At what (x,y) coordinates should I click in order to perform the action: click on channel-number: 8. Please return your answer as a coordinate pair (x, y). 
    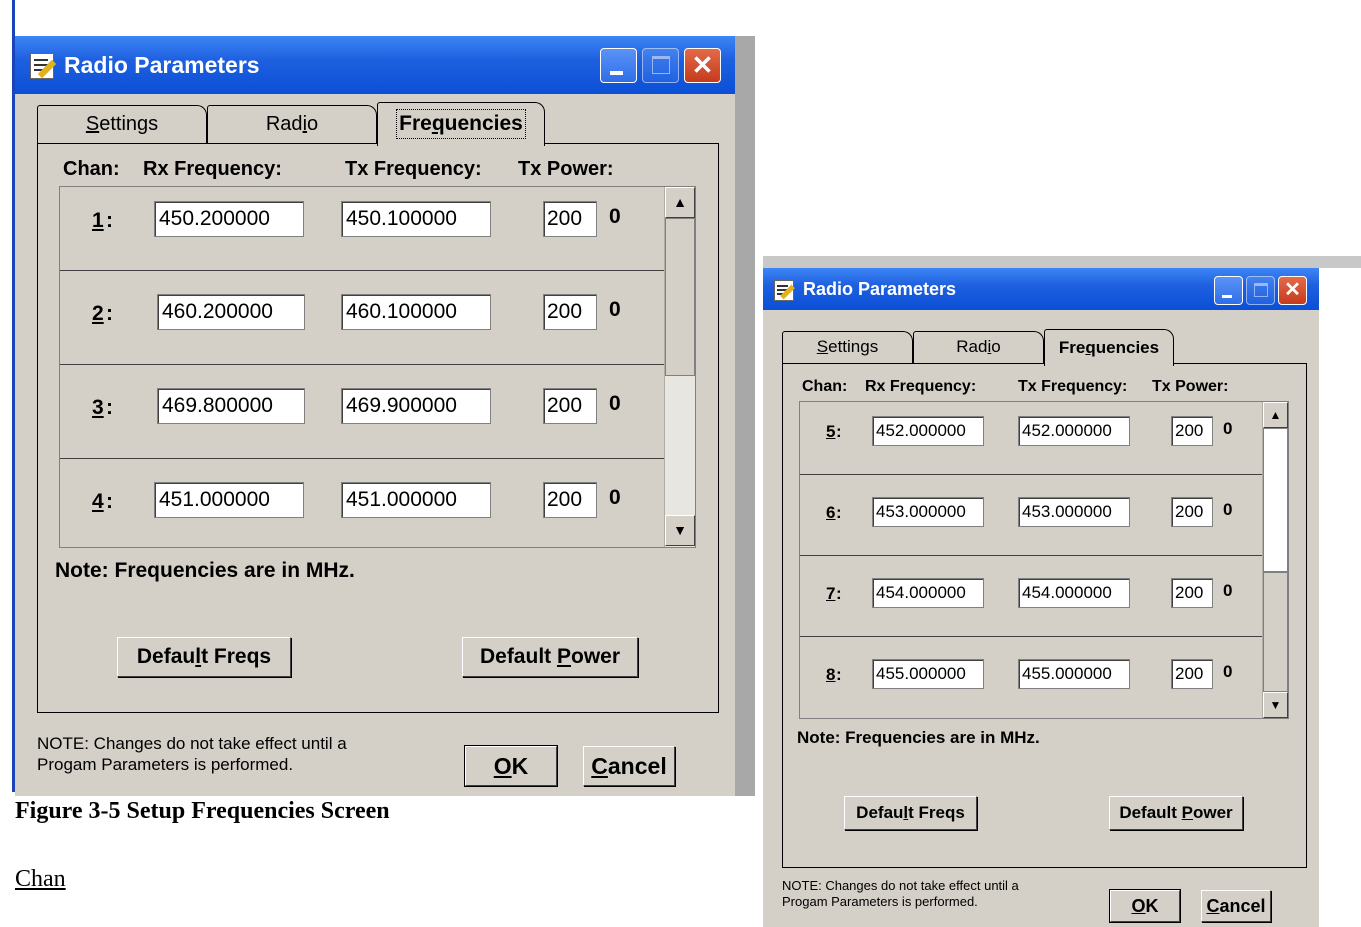
    Looking at the image, I should click on (831, 674).